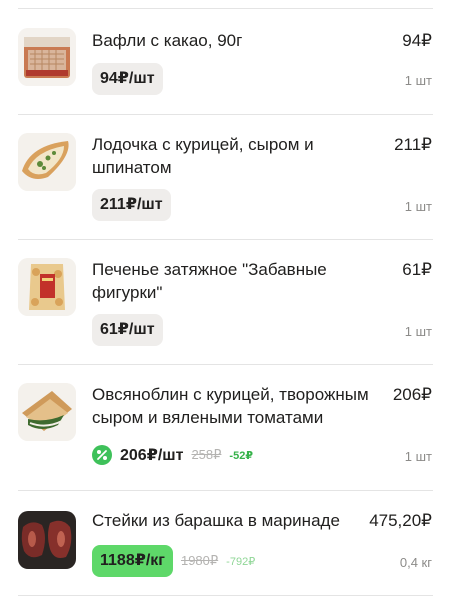 This screenshot has width=451, height=600. Describe the element at coordinates (173, 561) in the screenshot. I see `unit-price-row: 1188₽/кг 1980₽ -792₽` at that location.